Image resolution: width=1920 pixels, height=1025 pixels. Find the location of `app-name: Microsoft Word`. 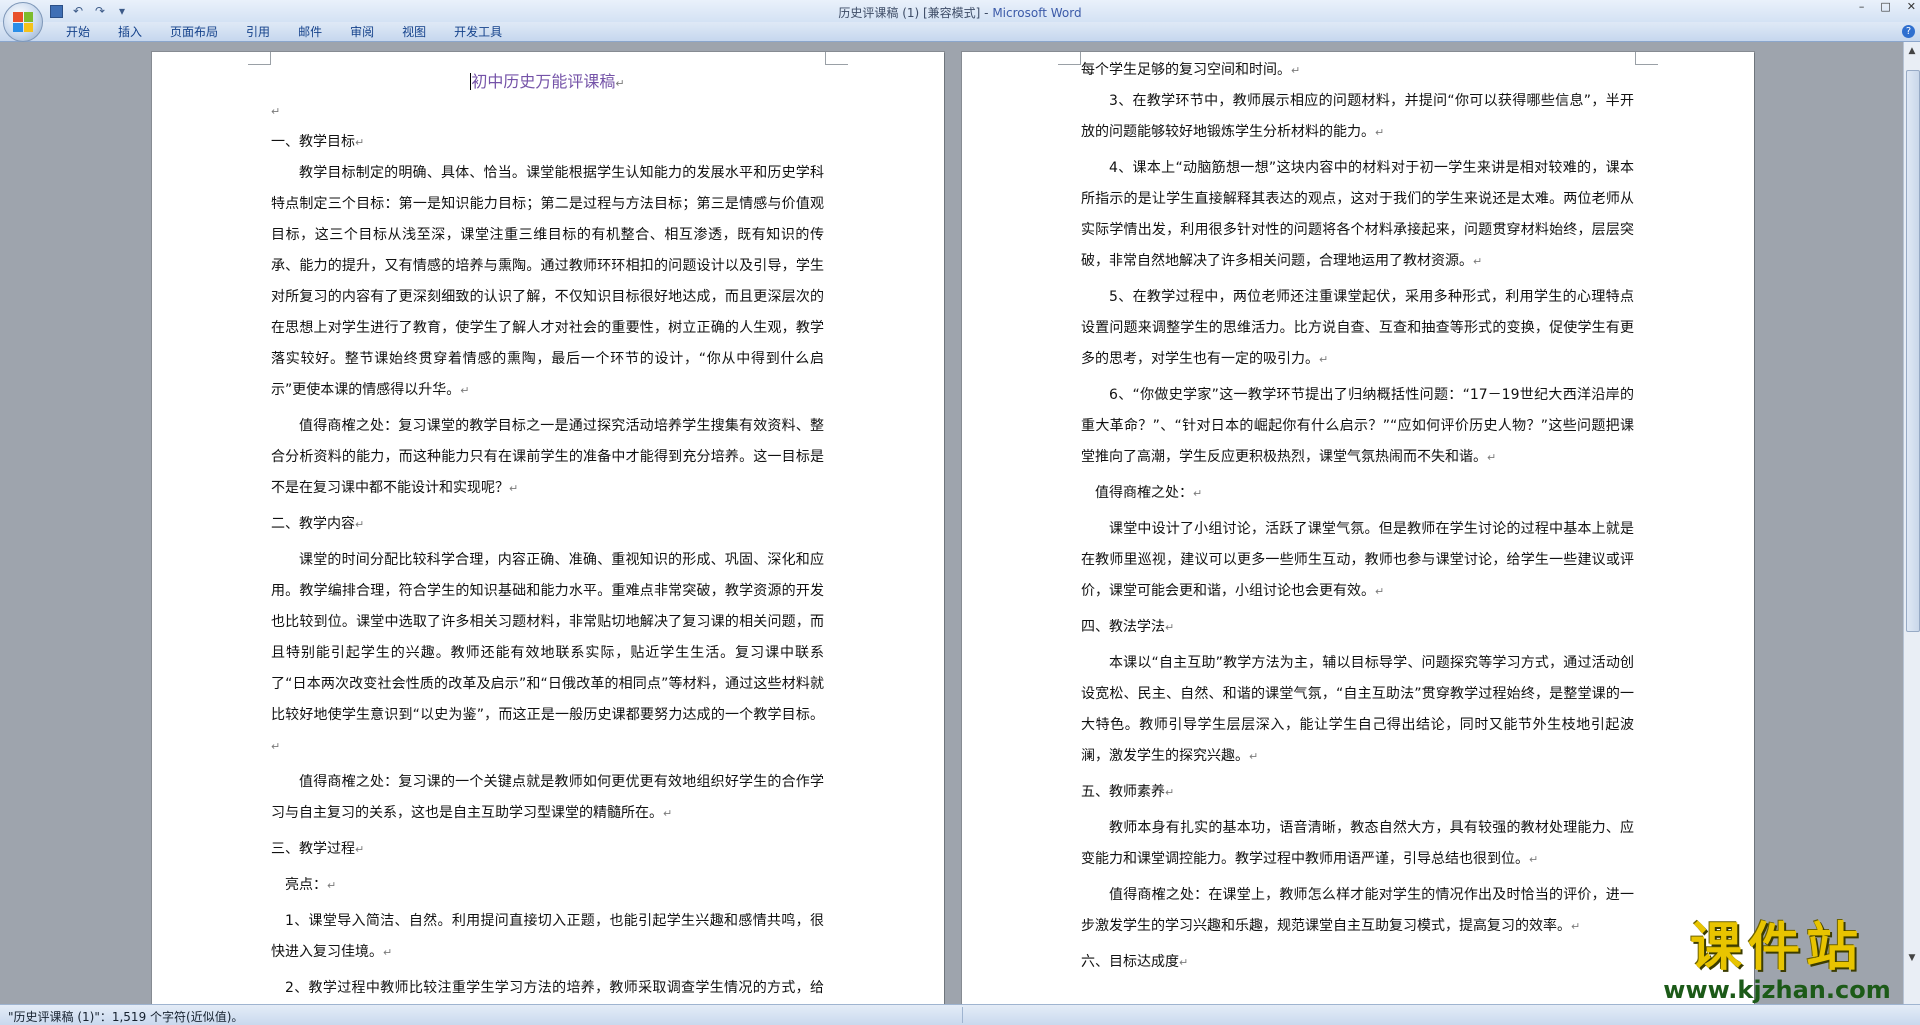

app-name: Microsoft Word is located at coordinates (1037, 13).